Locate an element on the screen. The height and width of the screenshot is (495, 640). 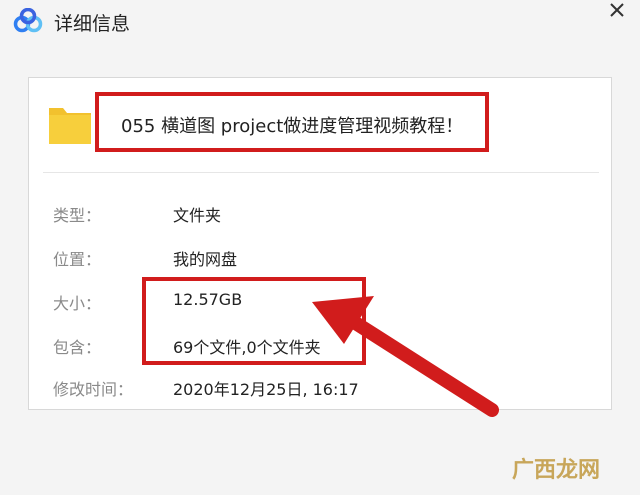
field-modified: 修改时间： 2020年12月25日, 16:17 is located at coordinates (321, 389).